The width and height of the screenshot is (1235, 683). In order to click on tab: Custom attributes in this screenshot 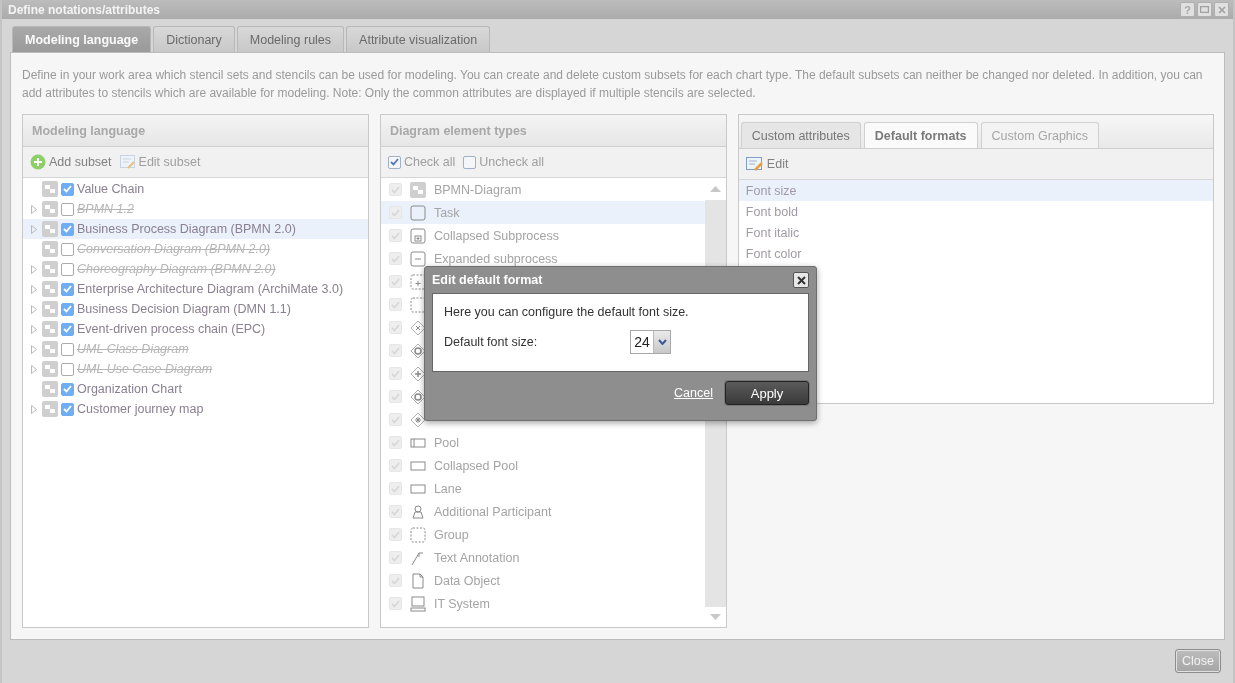, I will do `click(800, 135)`.